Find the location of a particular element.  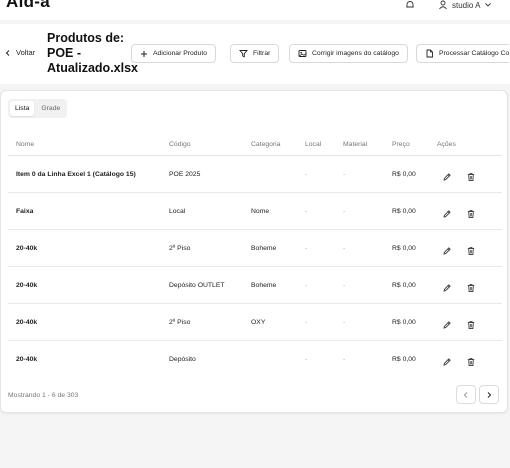

cell-codigo: Local is located at coordinates (177, 211).